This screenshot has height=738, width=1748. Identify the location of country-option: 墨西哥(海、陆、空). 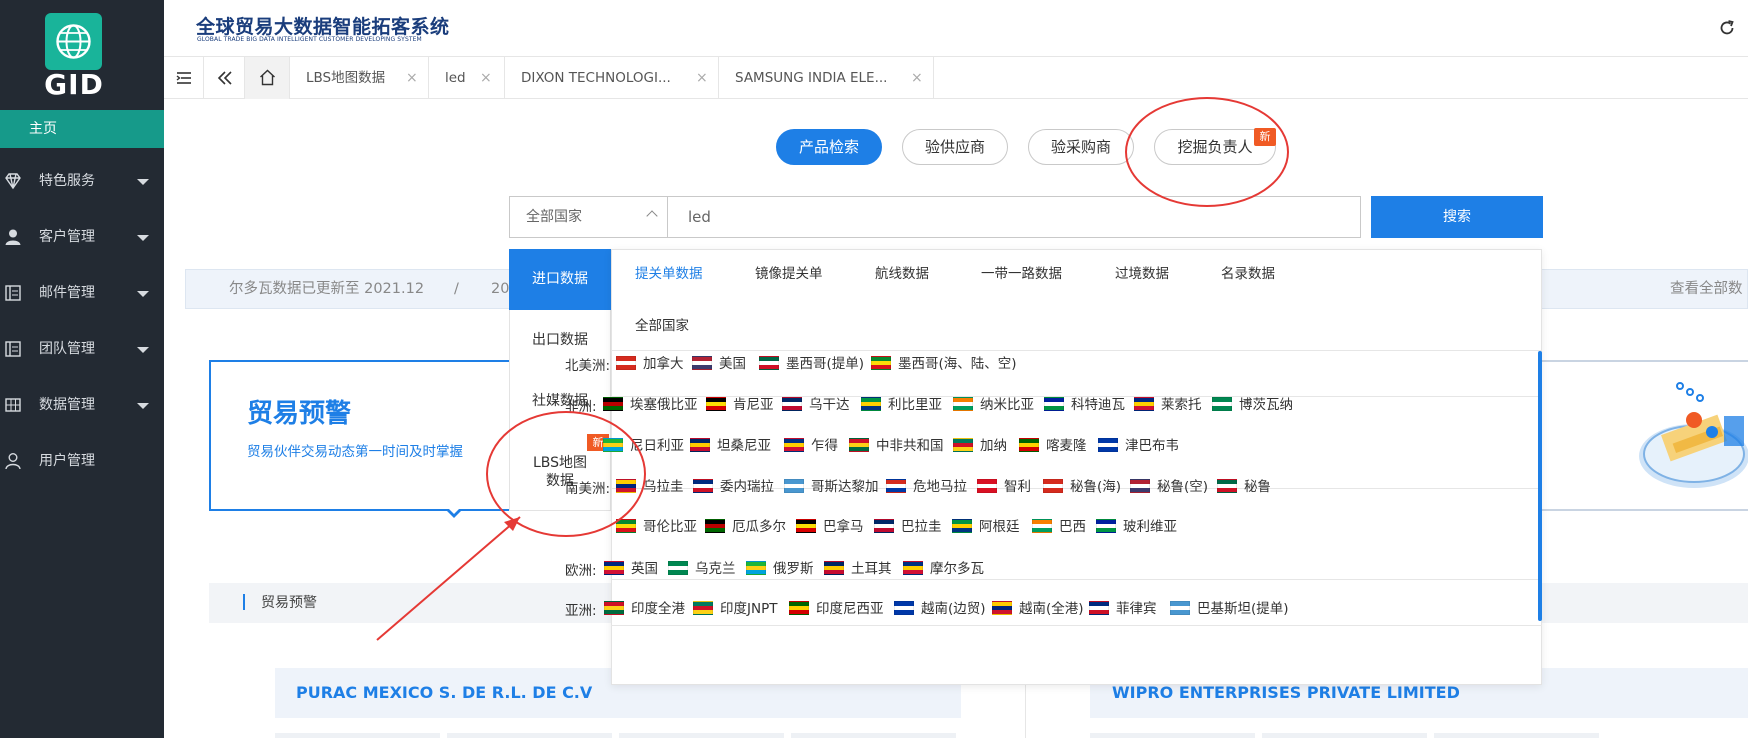
(944, 364).